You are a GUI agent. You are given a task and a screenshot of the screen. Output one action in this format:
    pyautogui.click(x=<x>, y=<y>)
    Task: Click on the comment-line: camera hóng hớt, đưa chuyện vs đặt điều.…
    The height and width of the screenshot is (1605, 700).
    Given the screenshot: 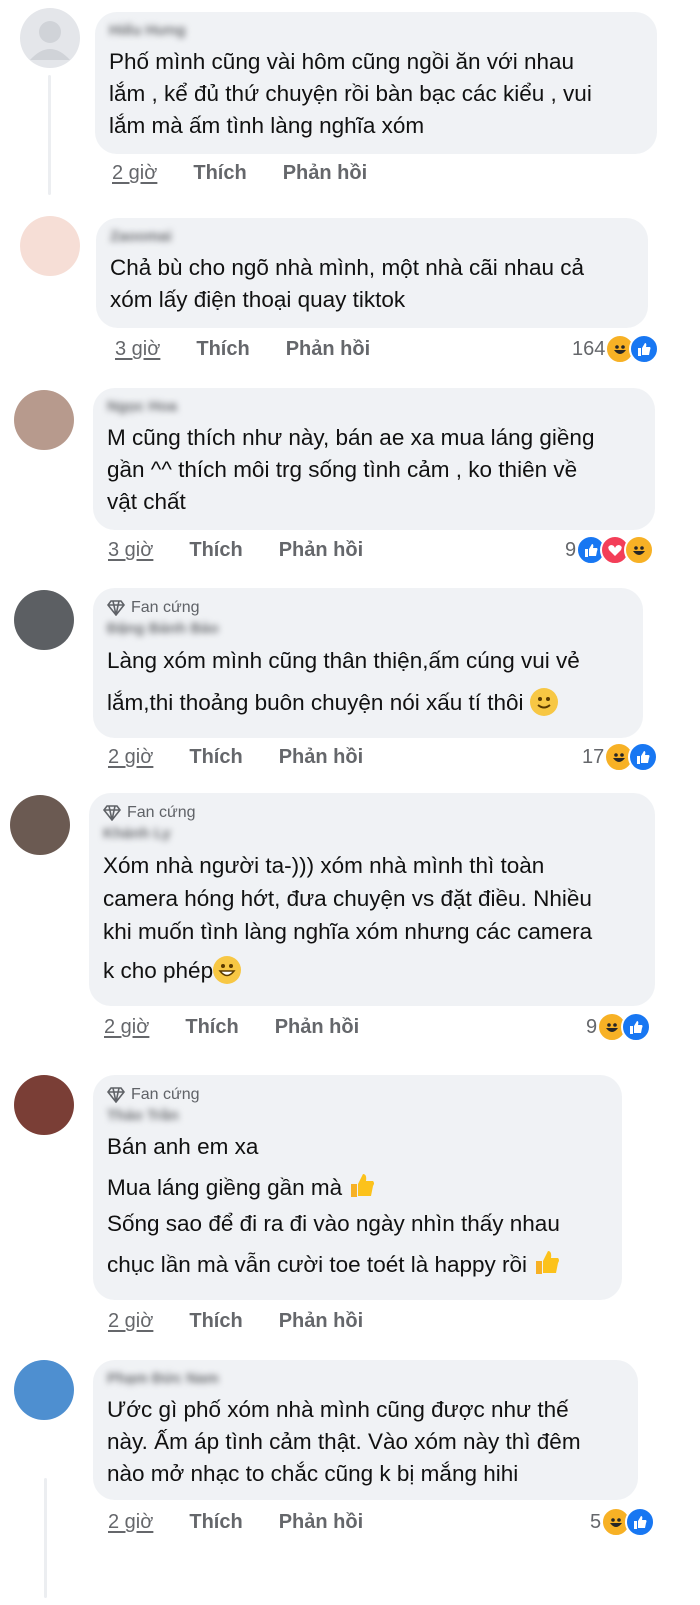 What is the action you would take?
    pyautogui.click(x=347, y=898)
    